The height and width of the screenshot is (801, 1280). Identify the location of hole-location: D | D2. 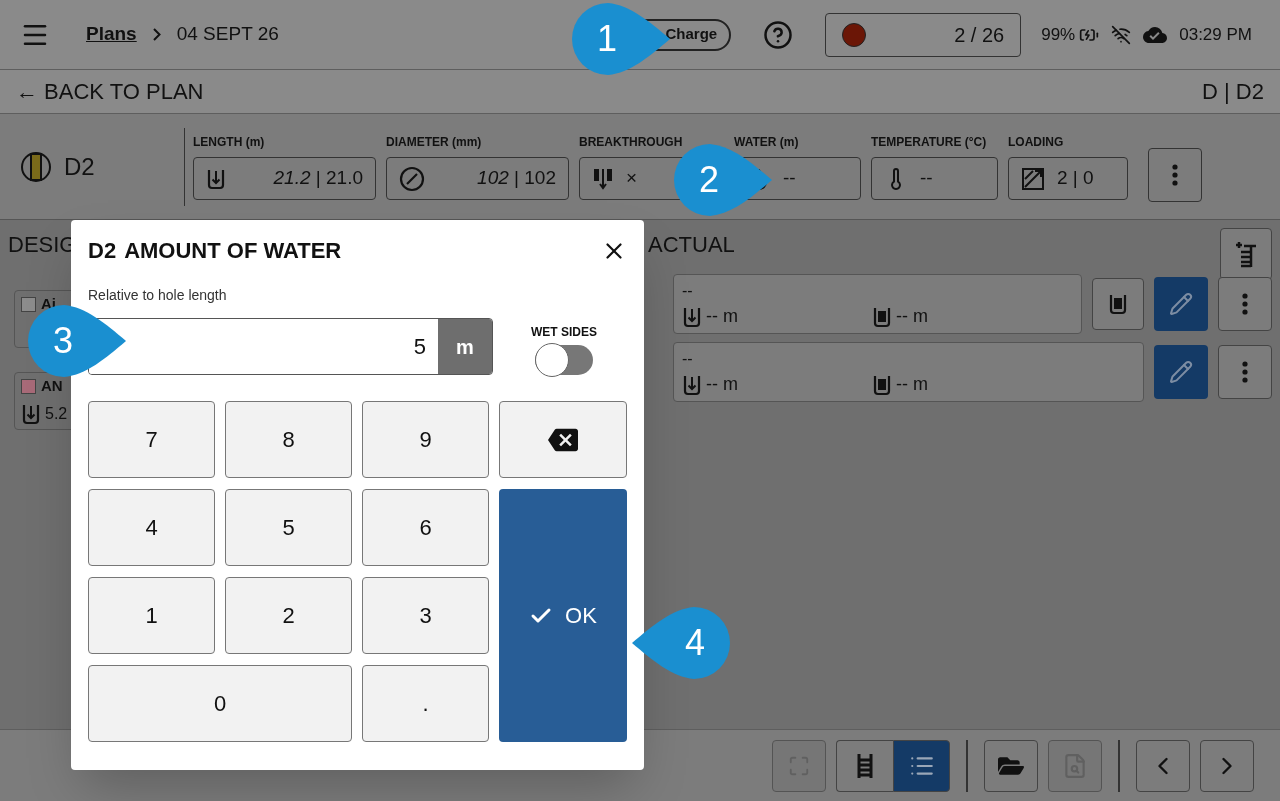
(1233, 92).